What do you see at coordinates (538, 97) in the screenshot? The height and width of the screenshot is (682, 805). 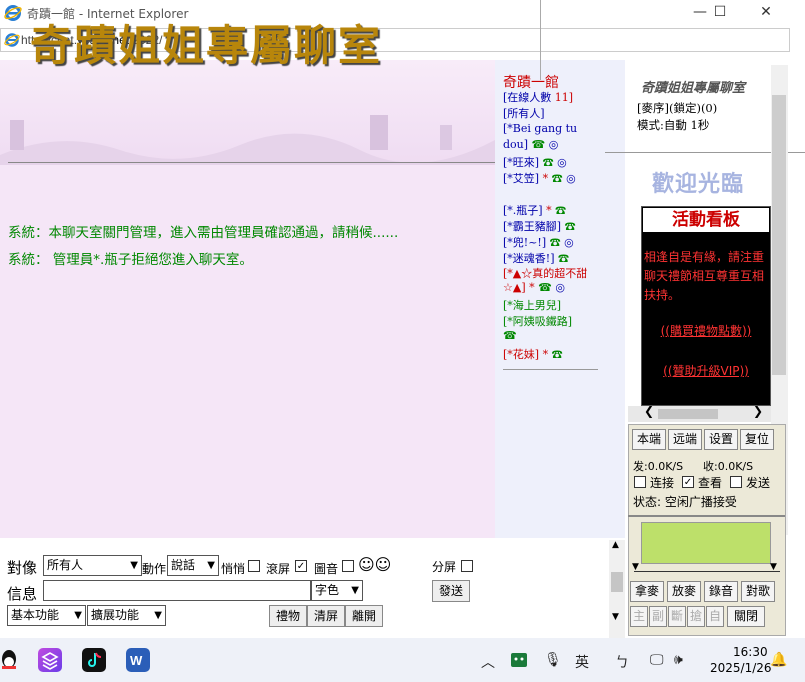 I see `online-count: [在線人數 11]` at bounding box center [538, 97].